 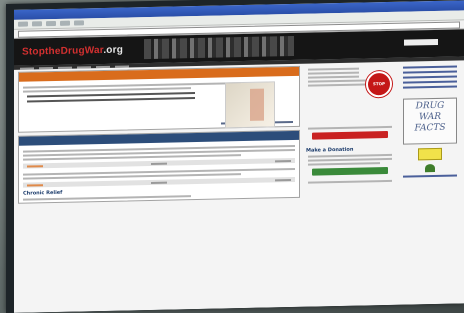 What do you see at coordinates (23, 24) in the screenshot?
I see `back-button` at bounding box center [23, 24].